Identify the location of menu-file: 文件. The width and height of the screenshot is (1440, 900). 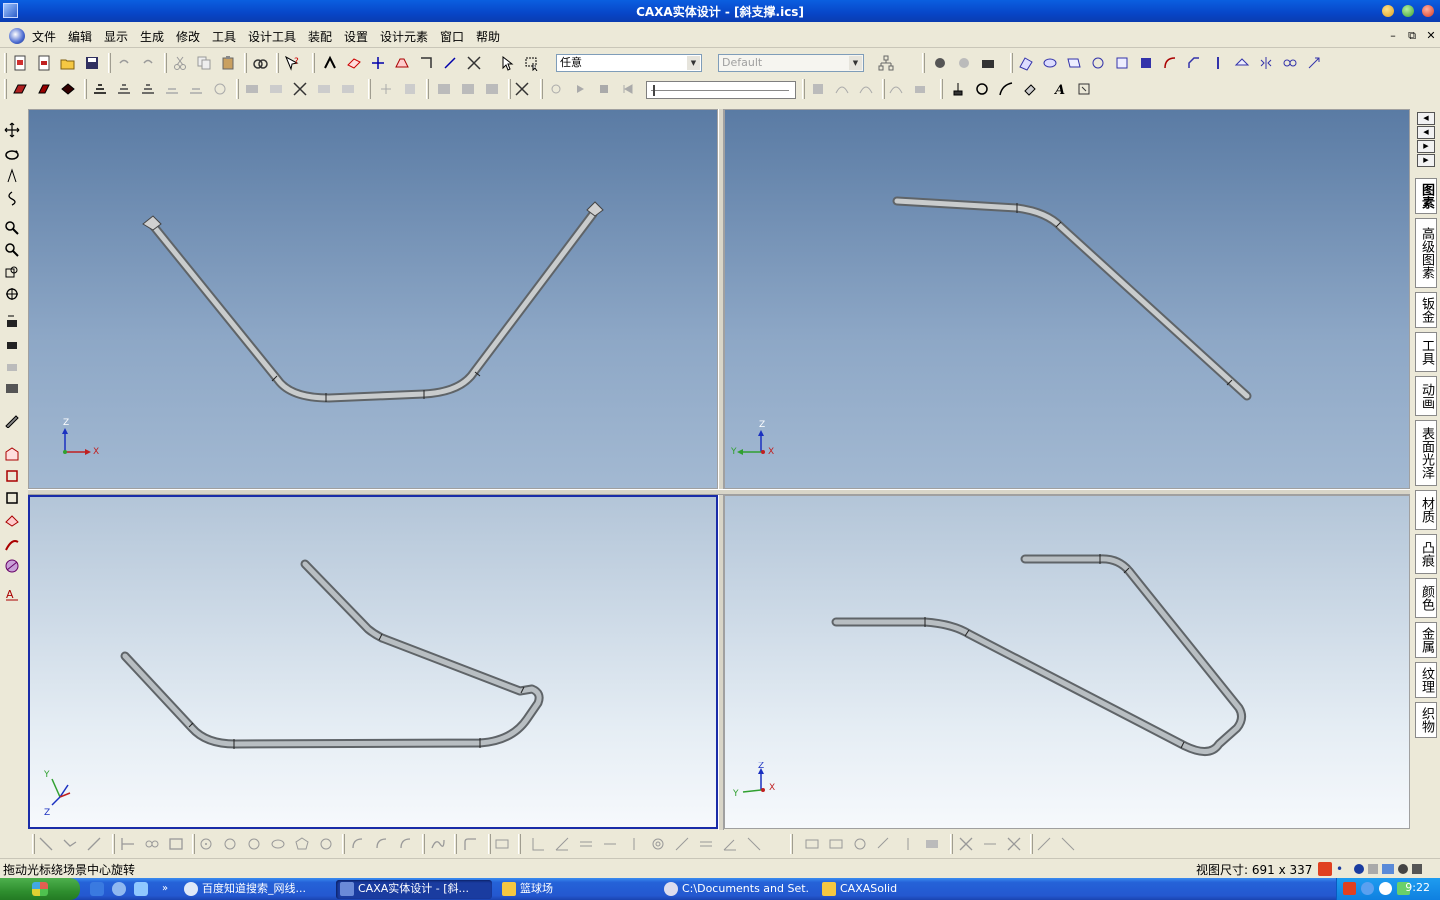
(44, 36).